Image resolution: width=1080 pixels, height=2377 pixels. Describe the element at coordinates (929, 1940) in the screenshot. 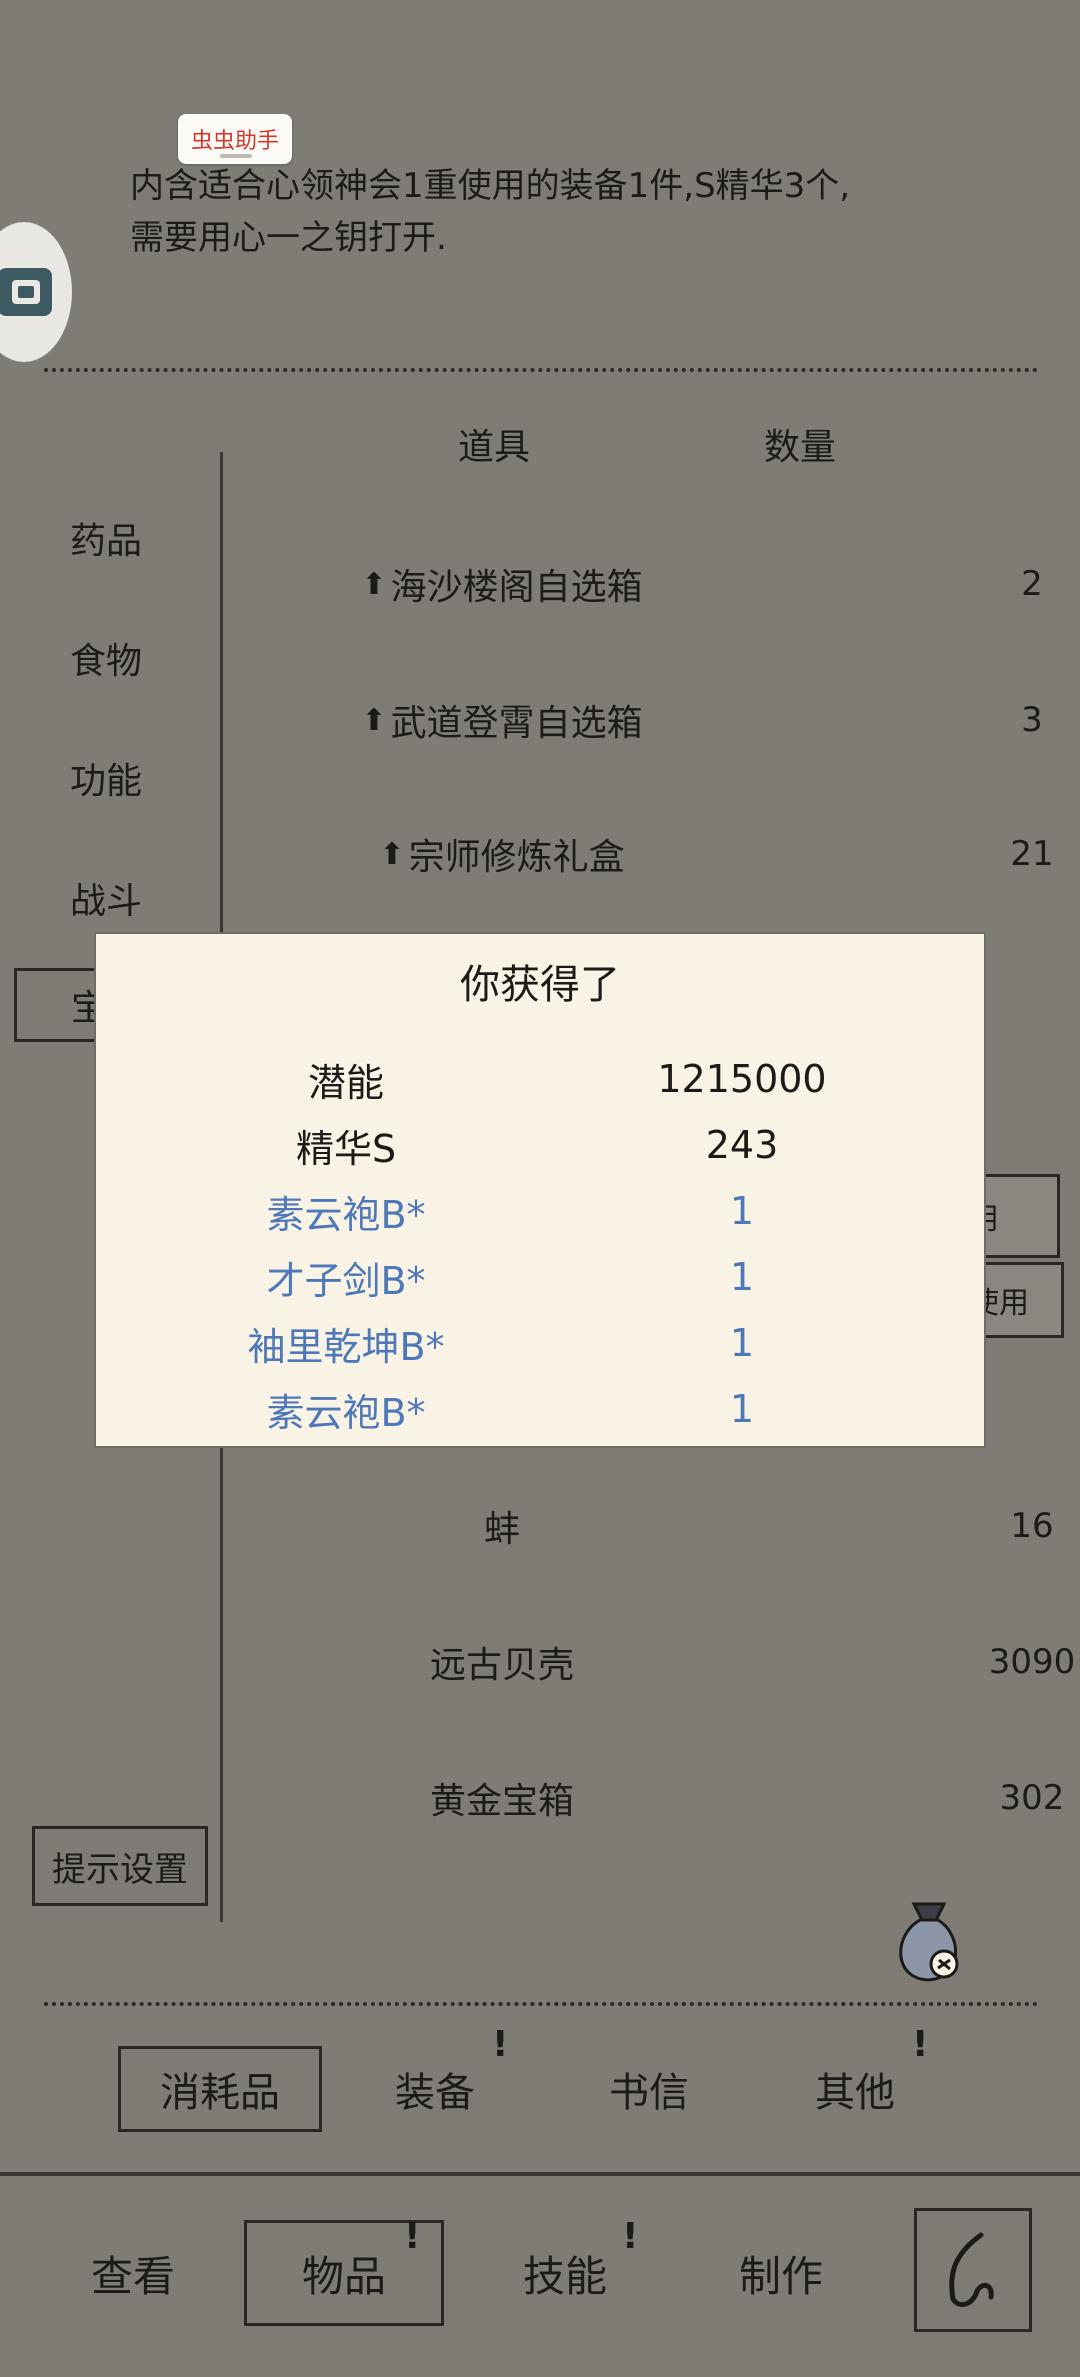

I see `money-bag-link-icon` at that location.